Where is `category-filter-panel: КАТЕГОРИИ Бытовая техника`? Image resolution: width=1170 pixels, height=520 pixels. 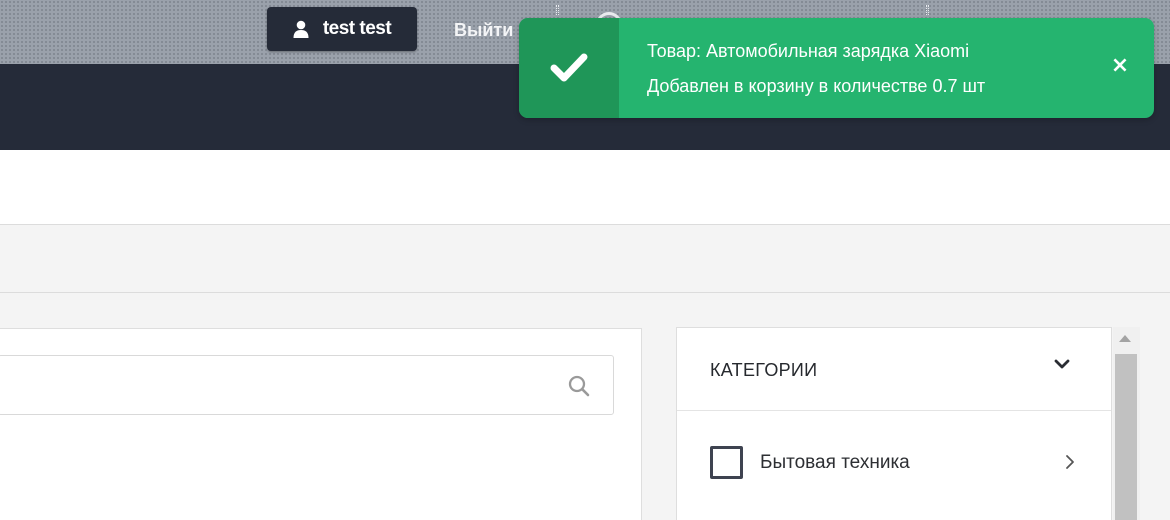 category-filter-panel: КАТЕГОРИИ Бытовая техника is located at coordinates (894, 423).